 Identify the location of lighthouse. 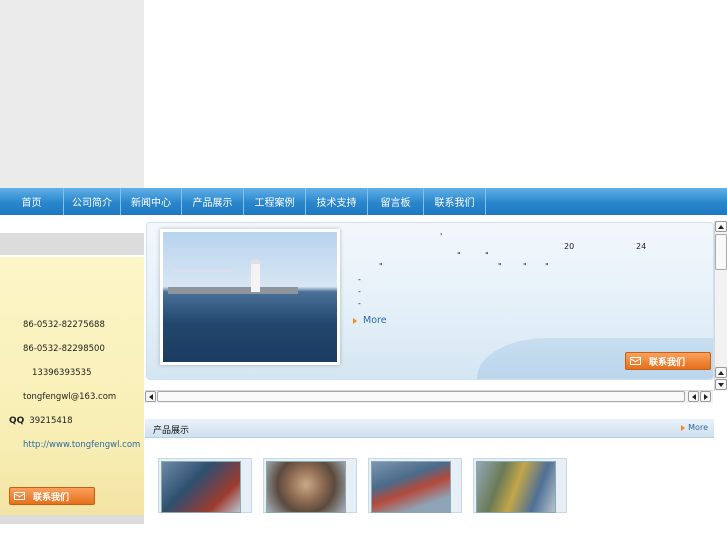
(255, 278).